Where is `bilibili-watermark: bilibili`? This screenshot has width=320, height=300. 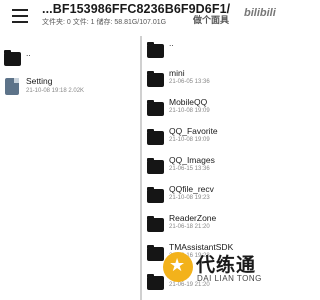 bilibili-watermark: bilibili is located at coordinates (260, 13).